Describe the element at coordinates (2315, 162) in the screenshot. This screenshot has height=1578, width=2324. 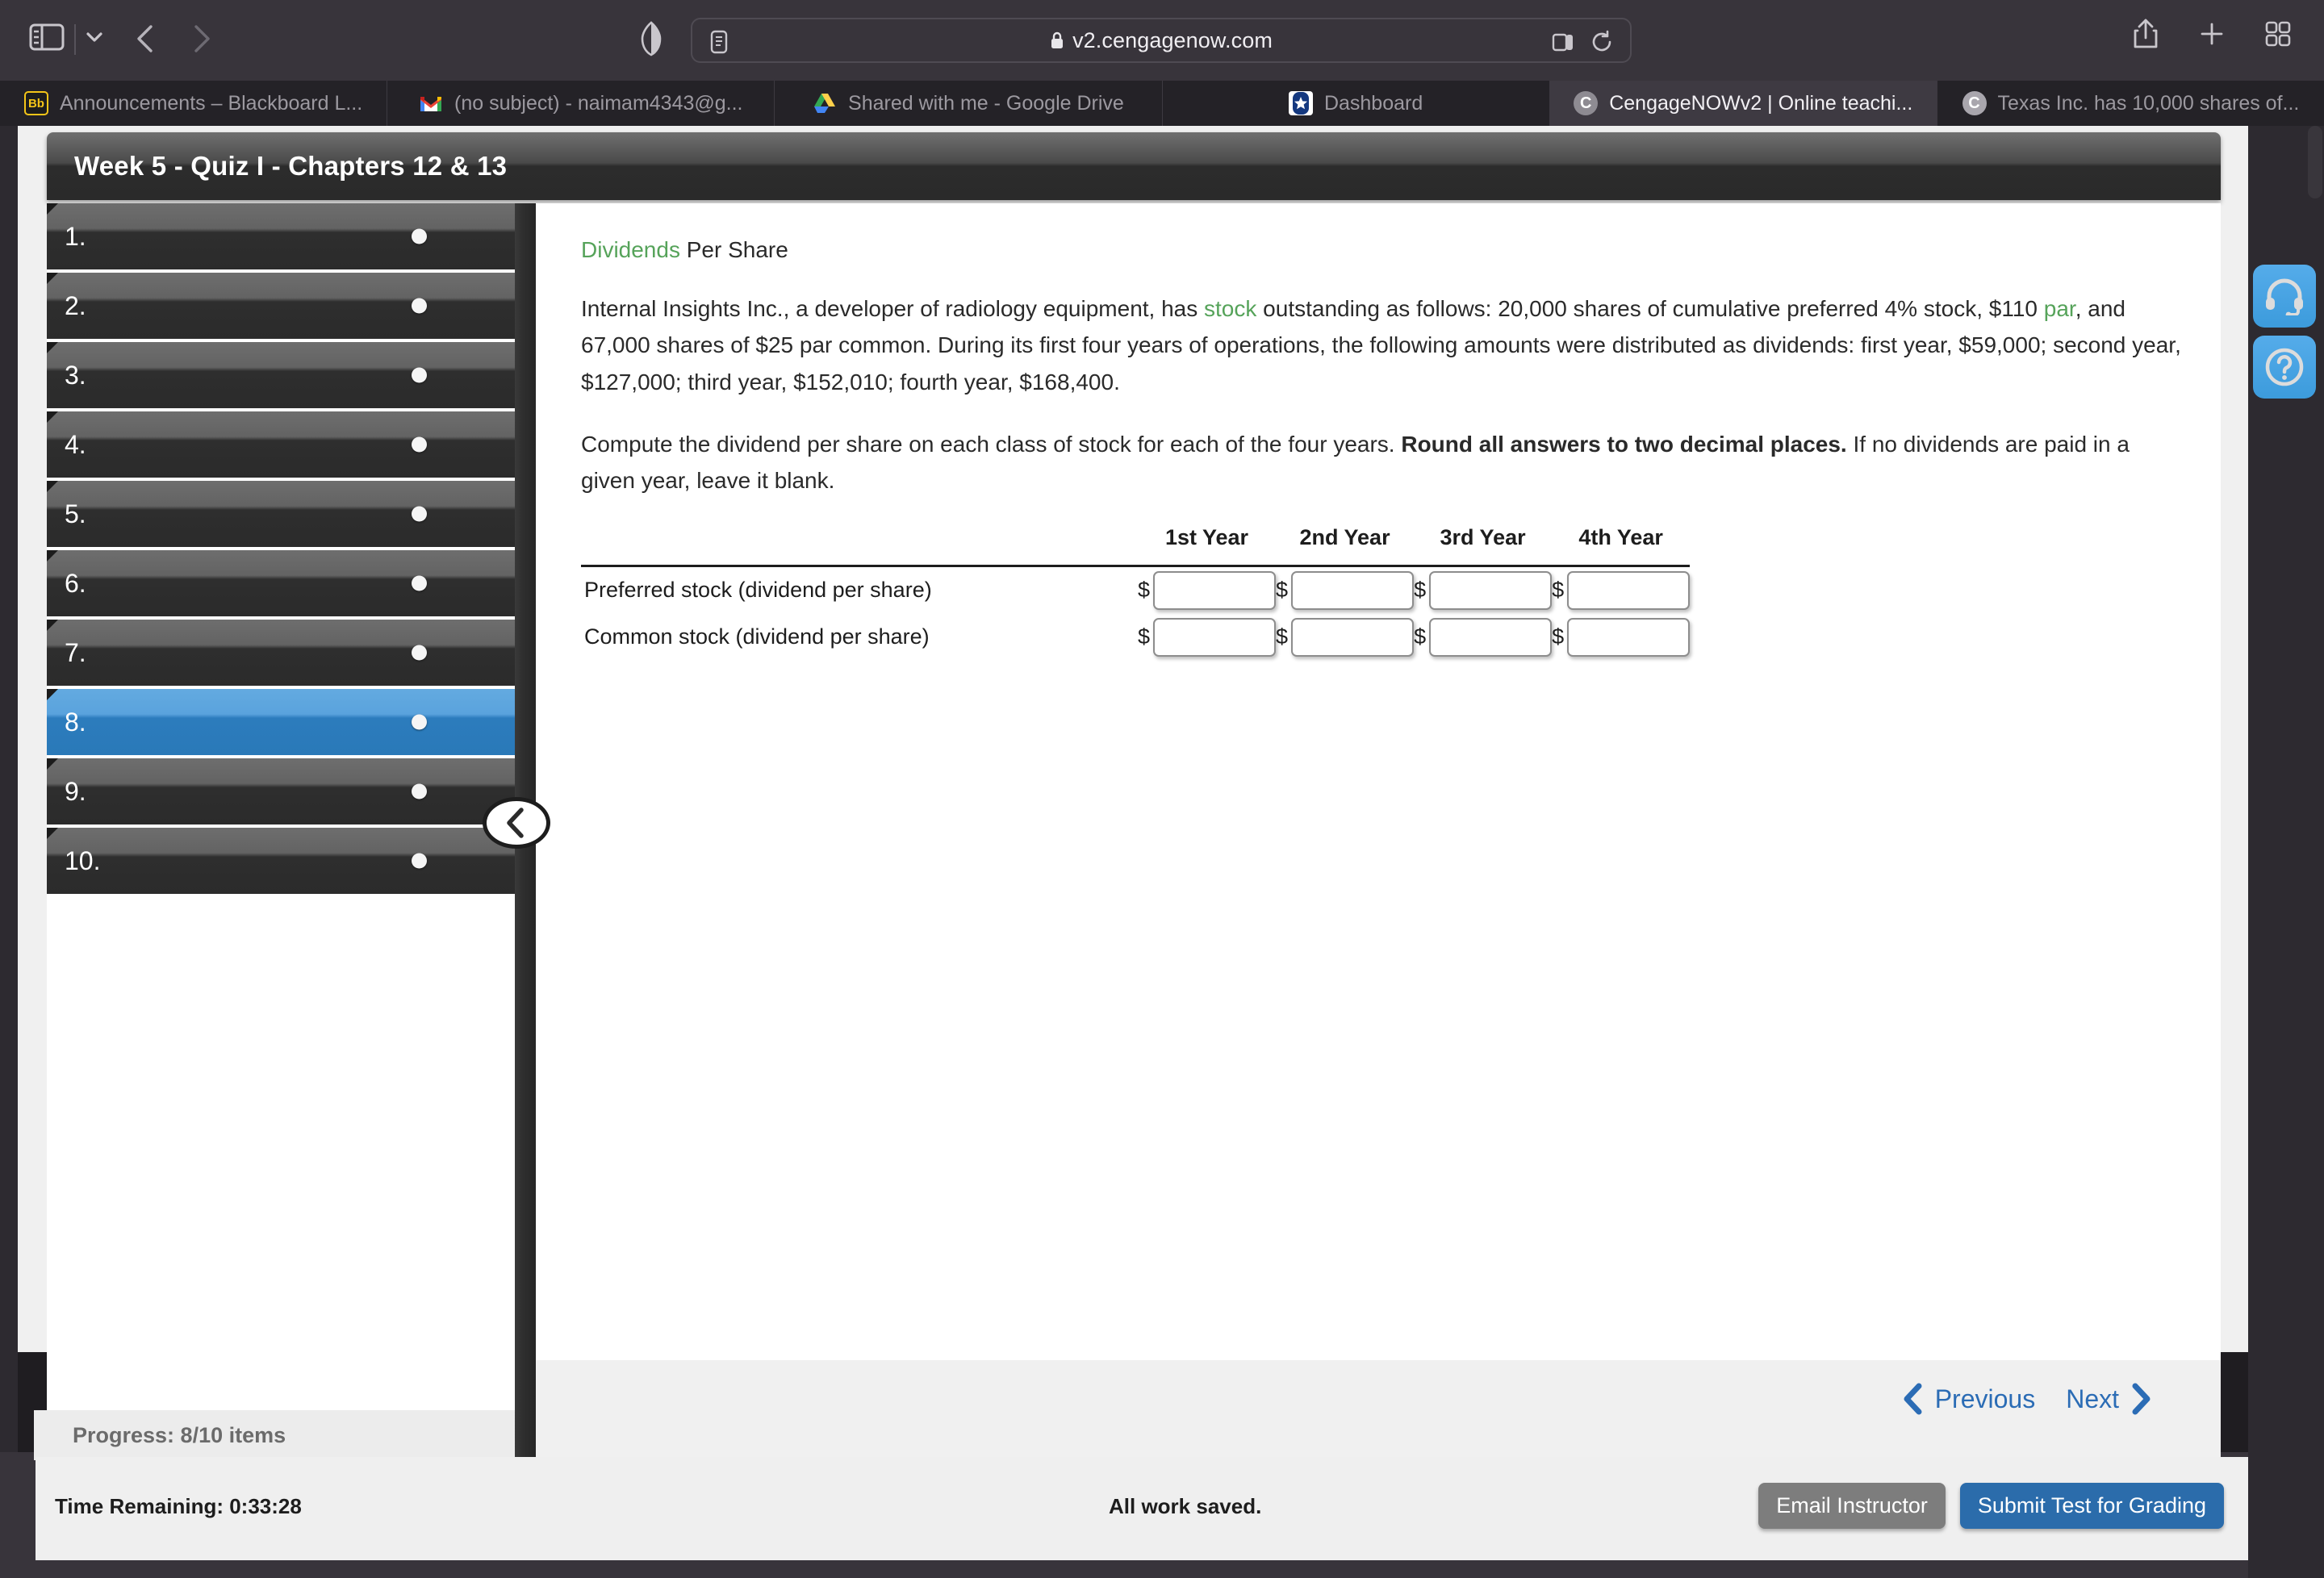
I see `page-scrollbar` at that location.